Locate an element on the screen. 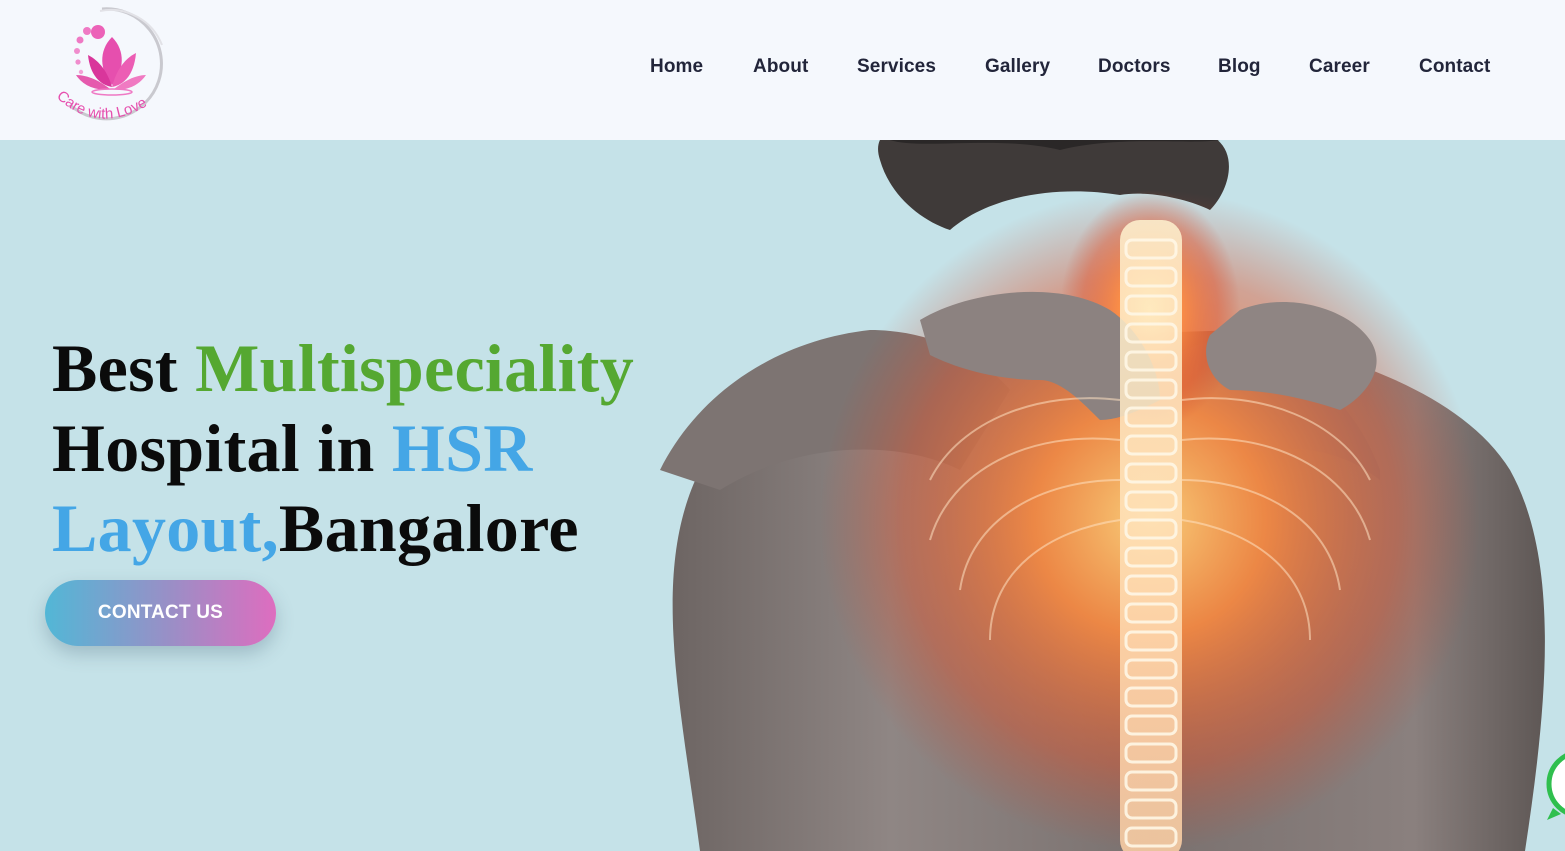  nav-home: Home is located at coordinates (676, 67).